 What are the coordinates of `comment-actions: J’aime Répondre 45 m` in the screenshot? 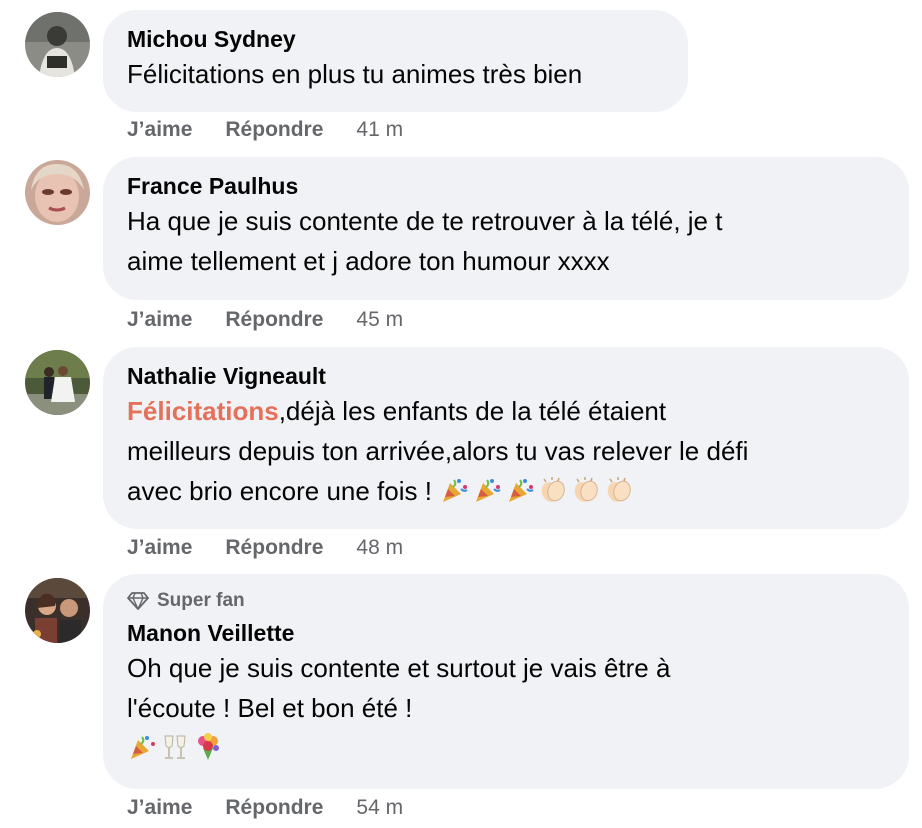 It's located at (265, 320).